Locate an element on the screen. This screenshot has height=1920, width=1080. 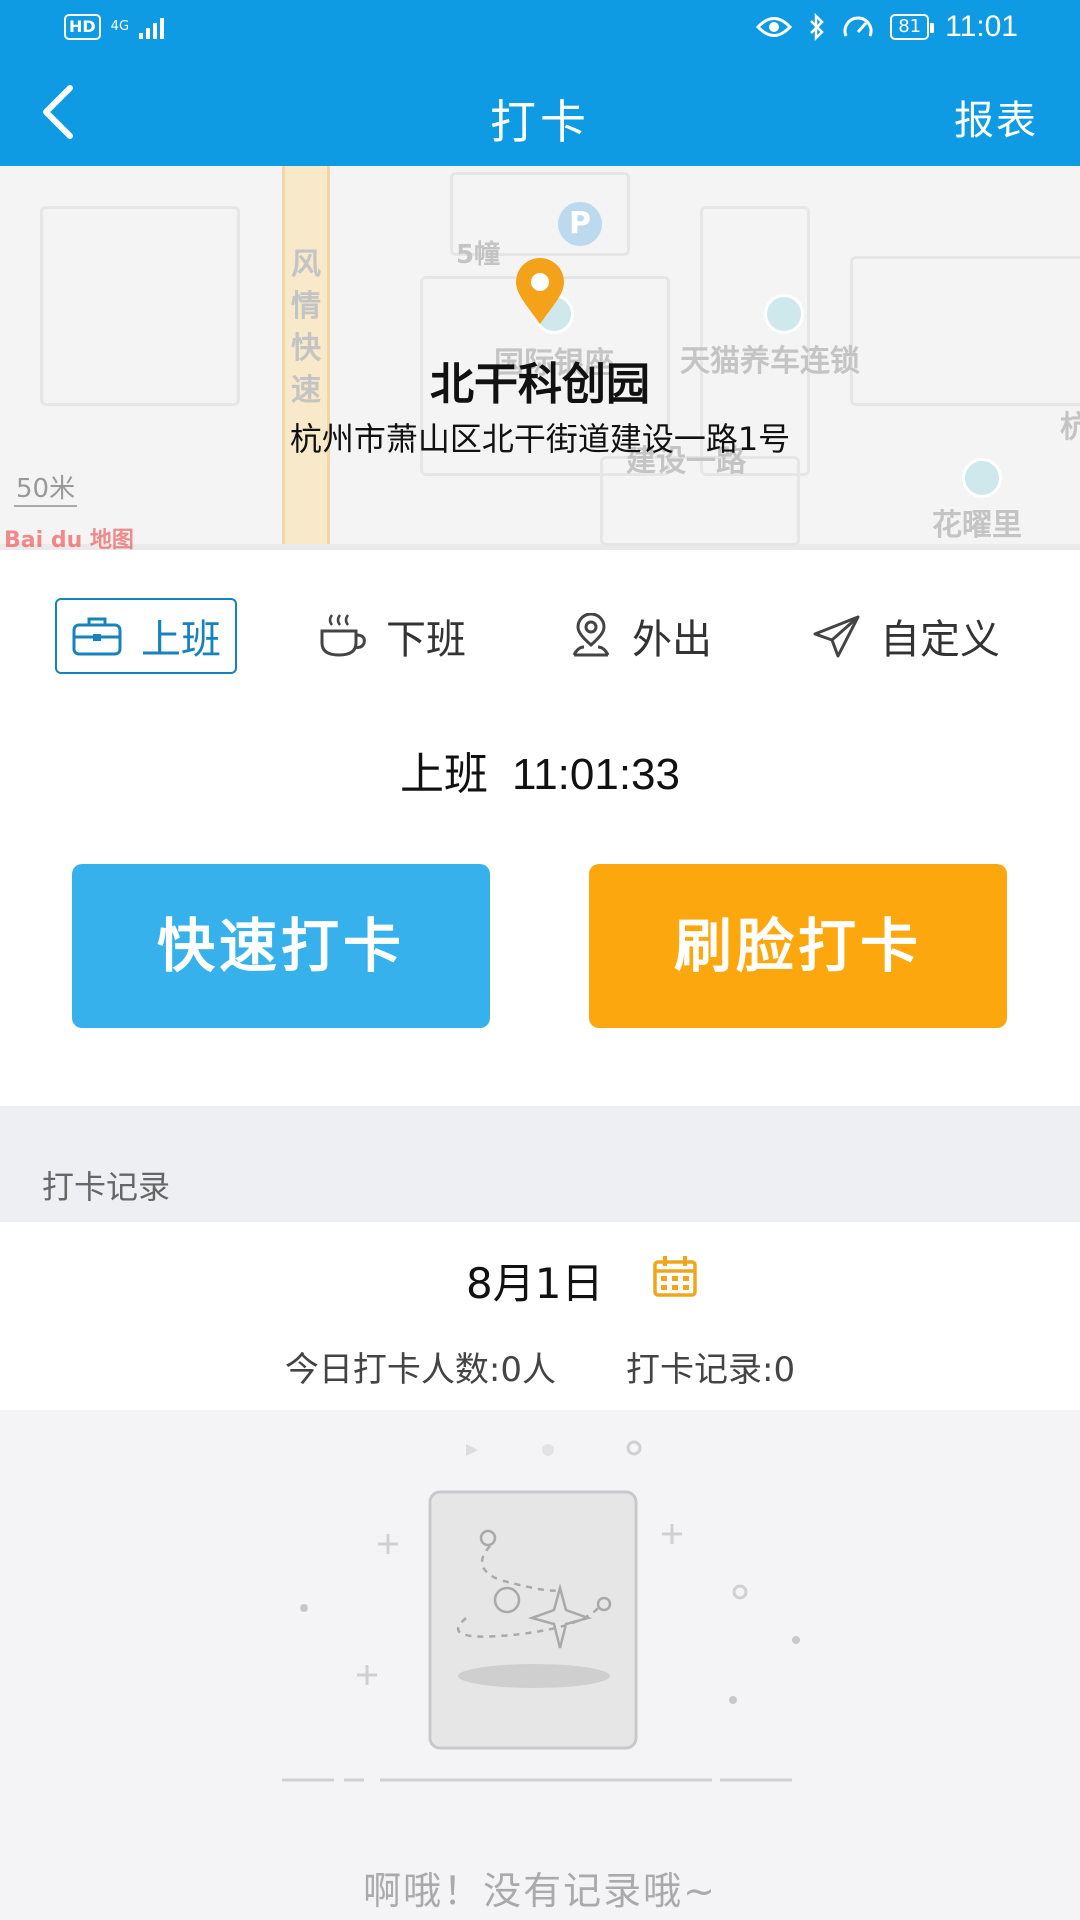
face-punch-button: 刷脸打卡 is located at coordinates (798, 946).